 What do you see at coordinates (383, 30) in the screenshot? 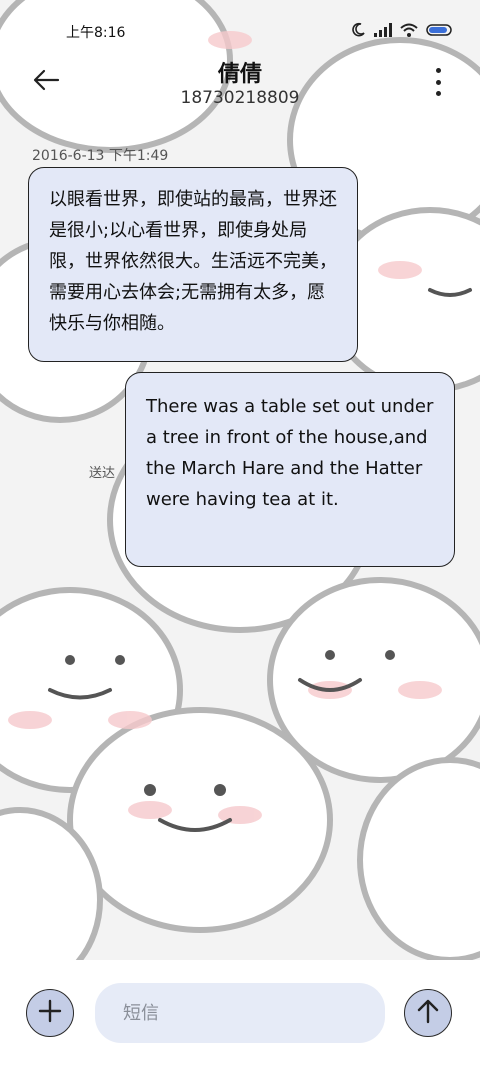
I see `signal-icon` at bounding box center [383, 30].